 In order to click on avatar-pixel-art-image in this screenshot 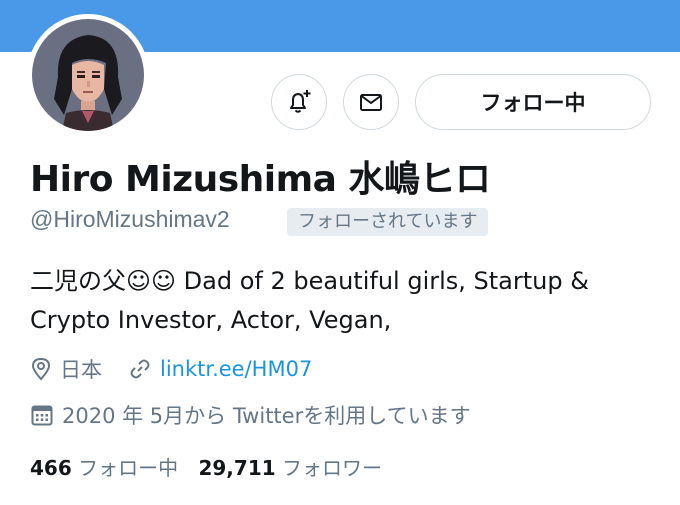, I will do `click(88, 75)`.